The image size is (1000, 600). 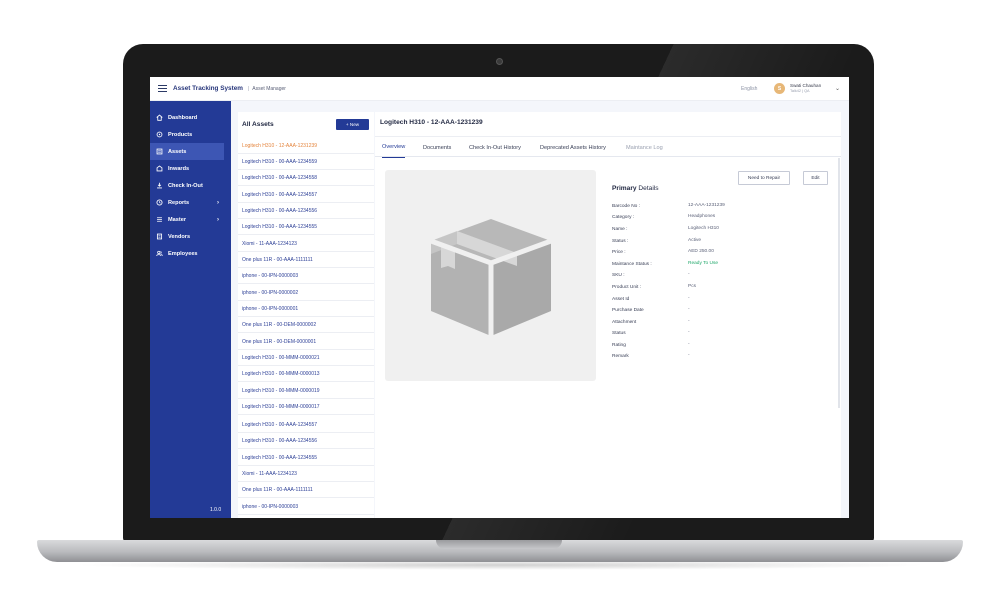 What do you see at coordinates (306, 358) in the screenshot?
I see `asset-list-item: Logitech H310 - 00-MMM-0000021` at bounding box center [306, 358].